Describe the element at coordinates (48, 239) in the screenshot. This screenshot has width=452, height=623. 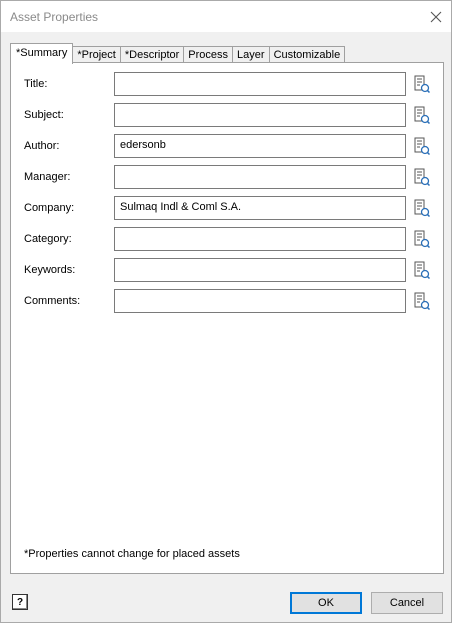
I see `category-label: Category:` at that location.